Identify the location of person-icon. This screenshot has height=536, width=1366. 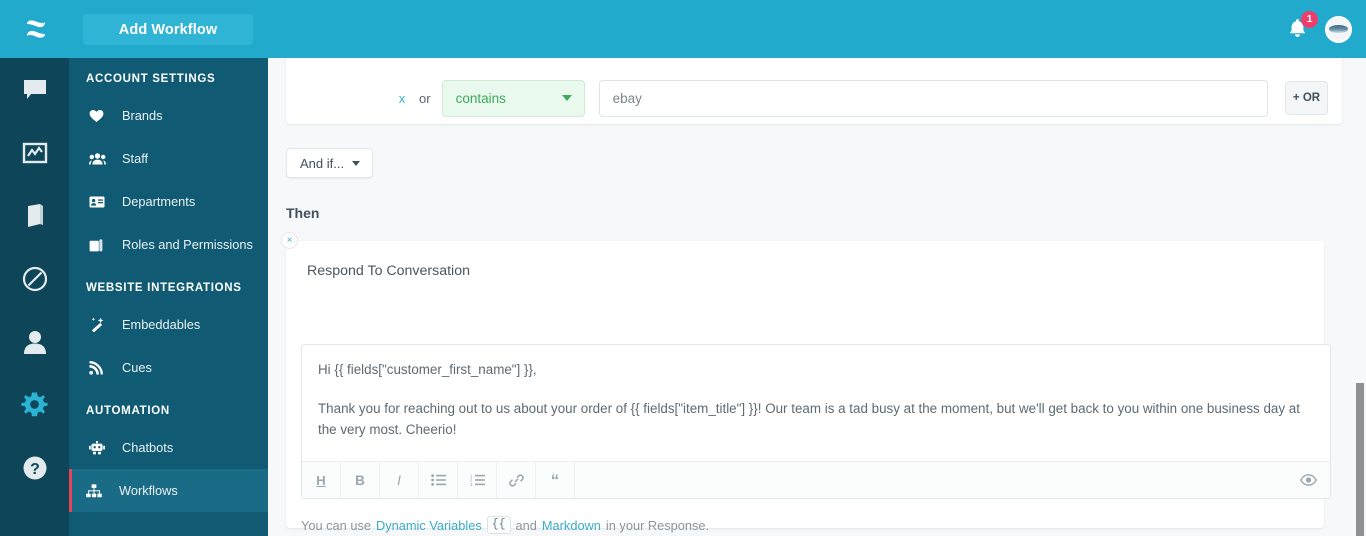
(34, 342).